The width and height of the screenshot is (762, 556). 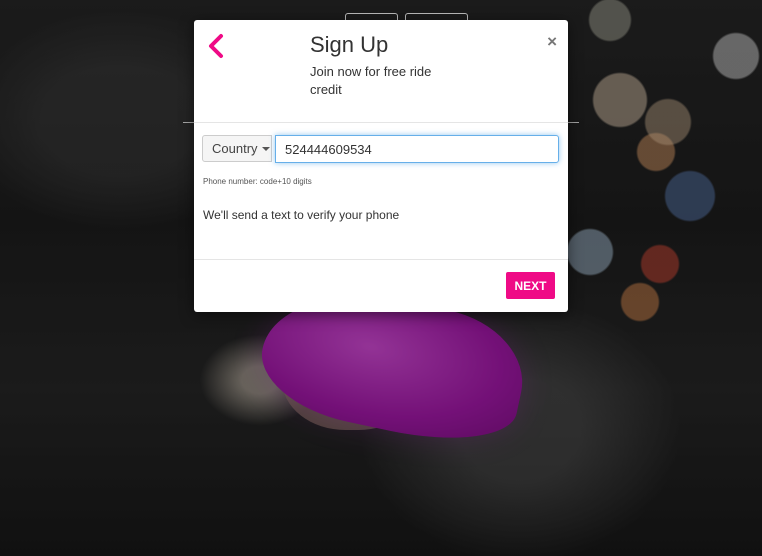 What do you see at coordinates (552, 41) in the screenshot?
I see `close-icon: ×` at bounding box center [552, 41].